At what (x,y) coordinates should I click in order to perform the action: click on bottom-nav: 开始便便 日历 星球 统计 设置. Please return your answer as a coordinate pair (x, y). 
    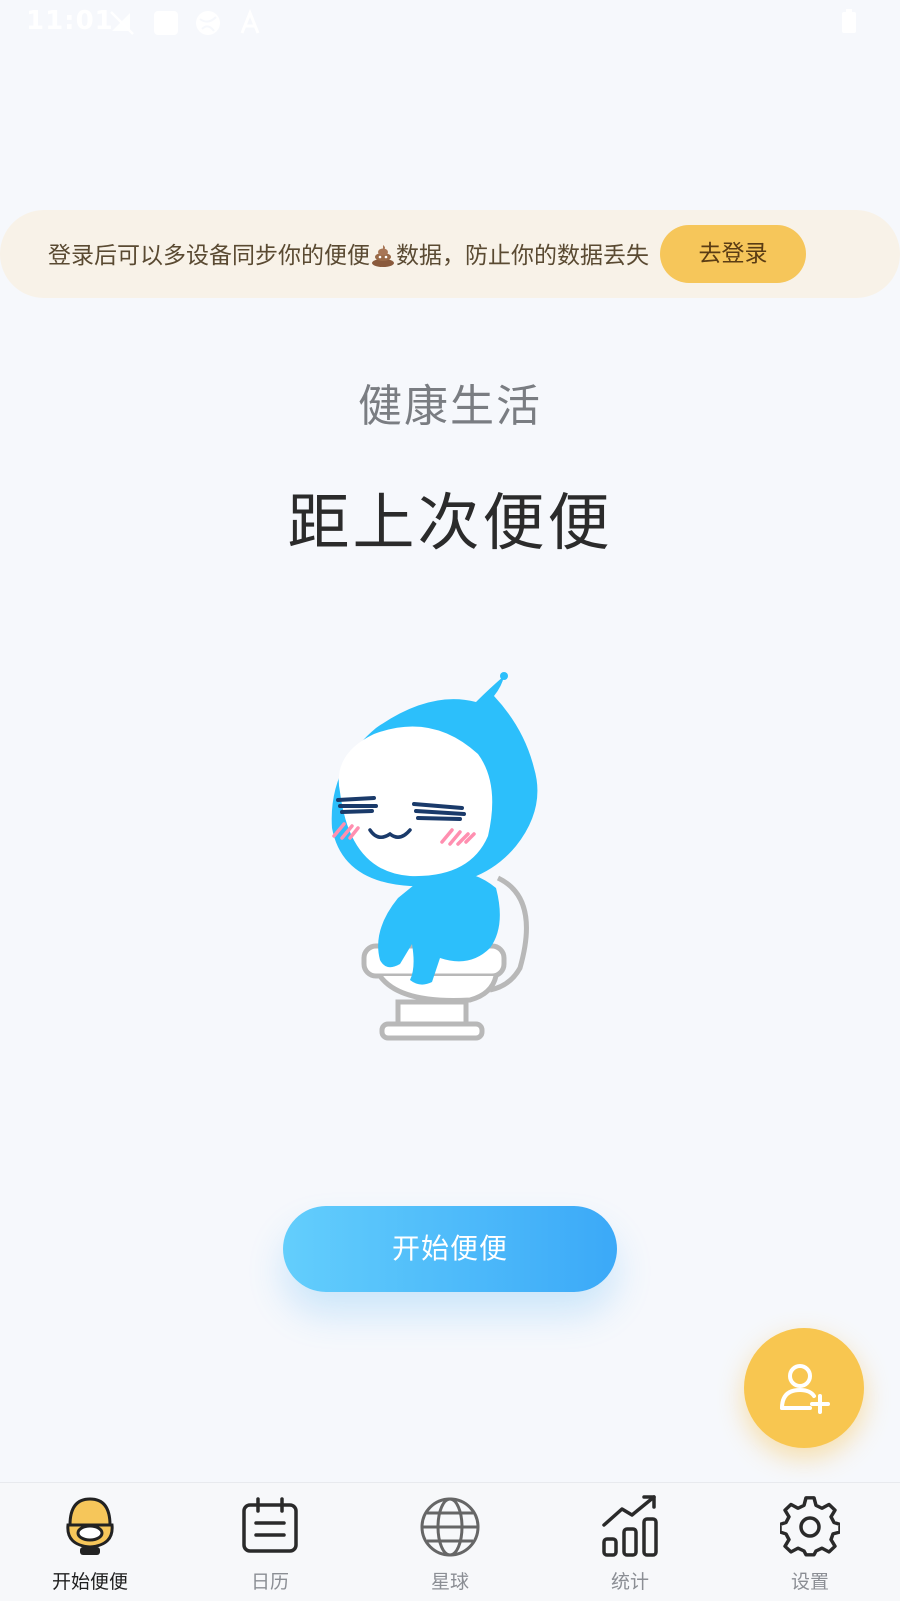
    Looking at the image, I should click on (450, 1541).